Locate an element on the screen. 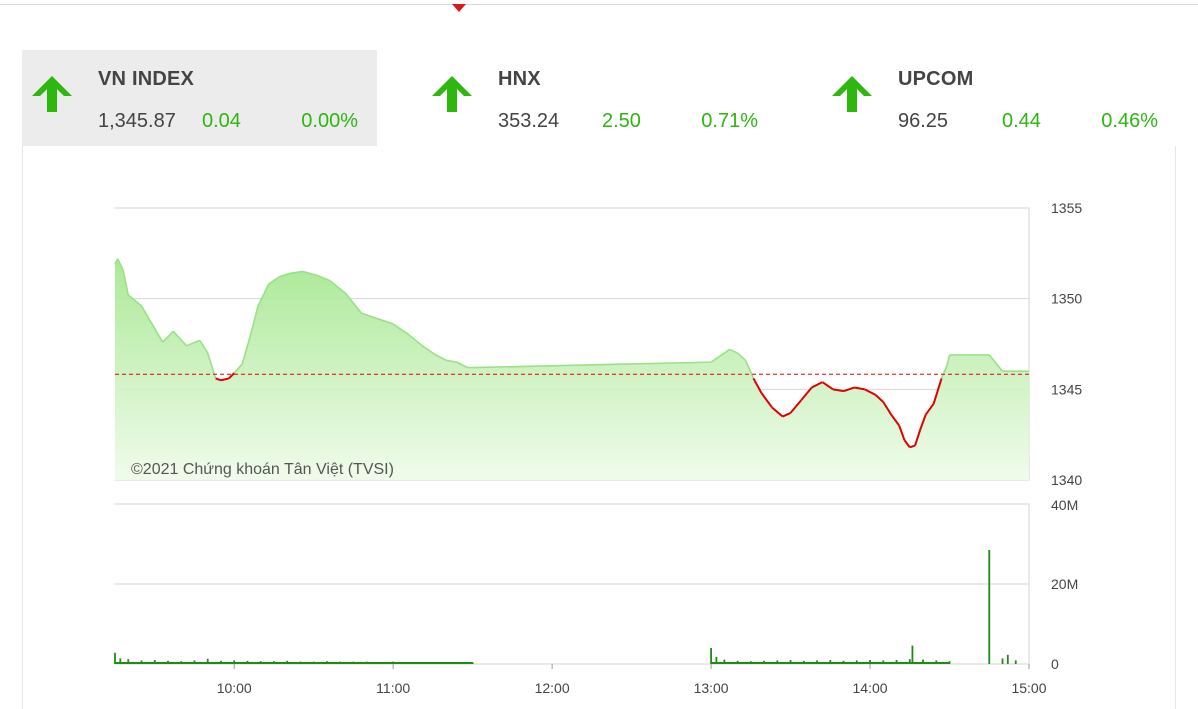 The height and width of the screenshot is (709, 1198). index-value: 353.24 is located at coordinates (529, 121).